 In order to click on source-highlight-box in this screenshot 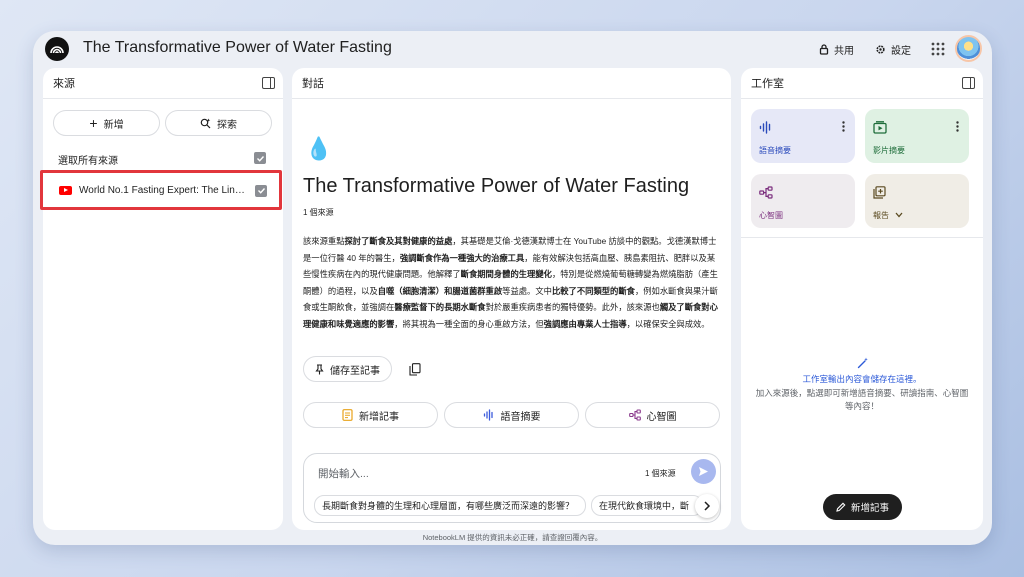, I will do `click(161, 190)`.